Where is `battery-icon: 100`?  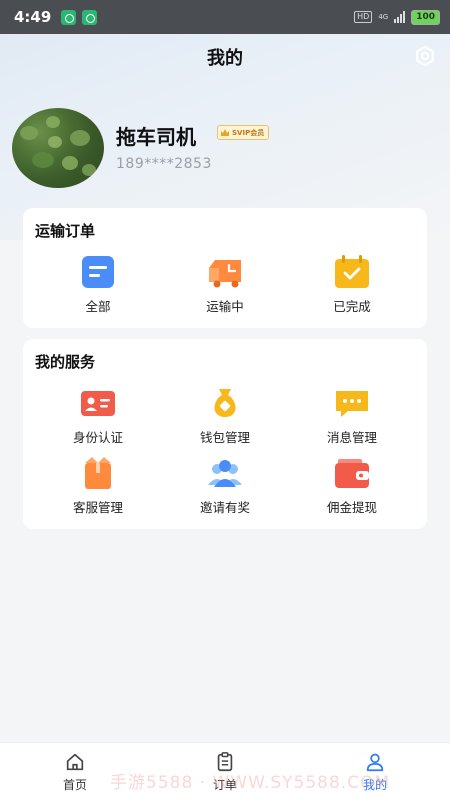
battery-icon: 100 is located at coordinates (425, 17).